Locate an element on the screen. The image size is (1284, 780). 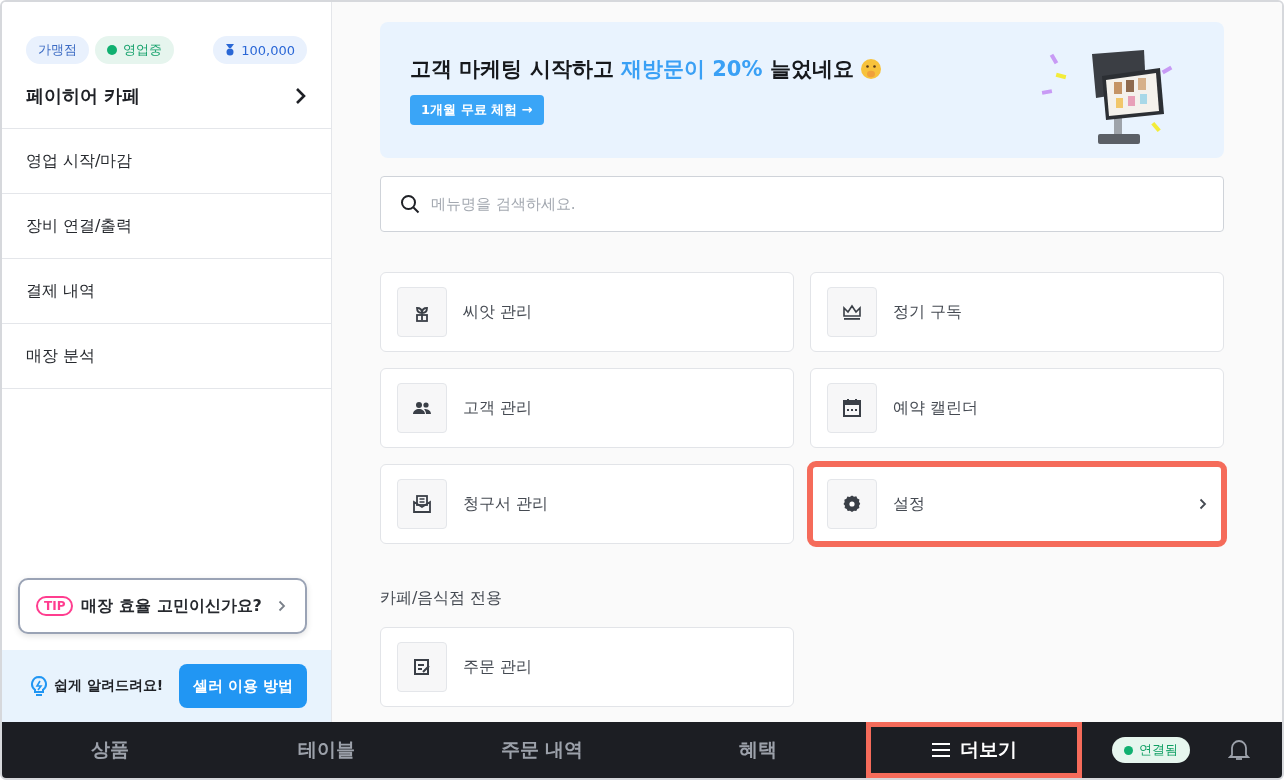
menu-card: 고객 관리 is located at coordinates (587, 408).